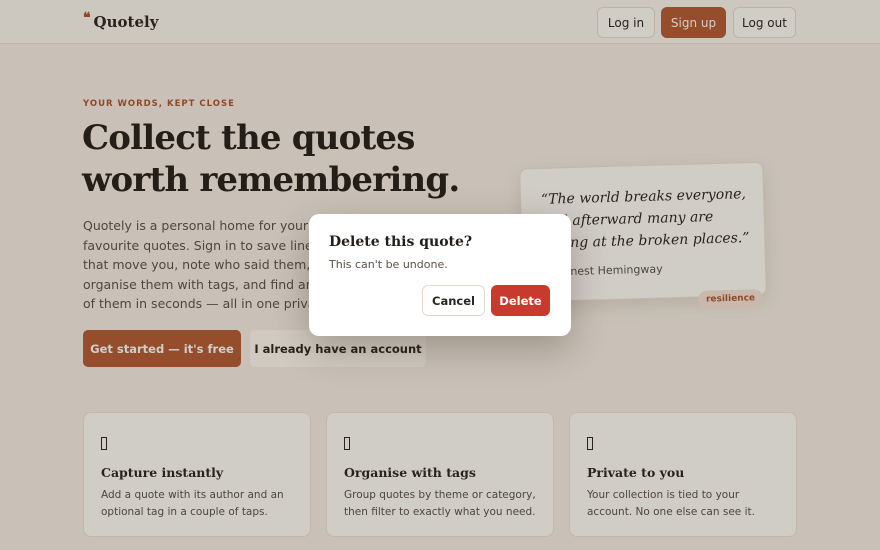 The height and width of the screenshot is (550, 880). Describe the element at coordinates (388, 264) in the screenshot. I see `dialog-message: This can't be undone.` at that location.